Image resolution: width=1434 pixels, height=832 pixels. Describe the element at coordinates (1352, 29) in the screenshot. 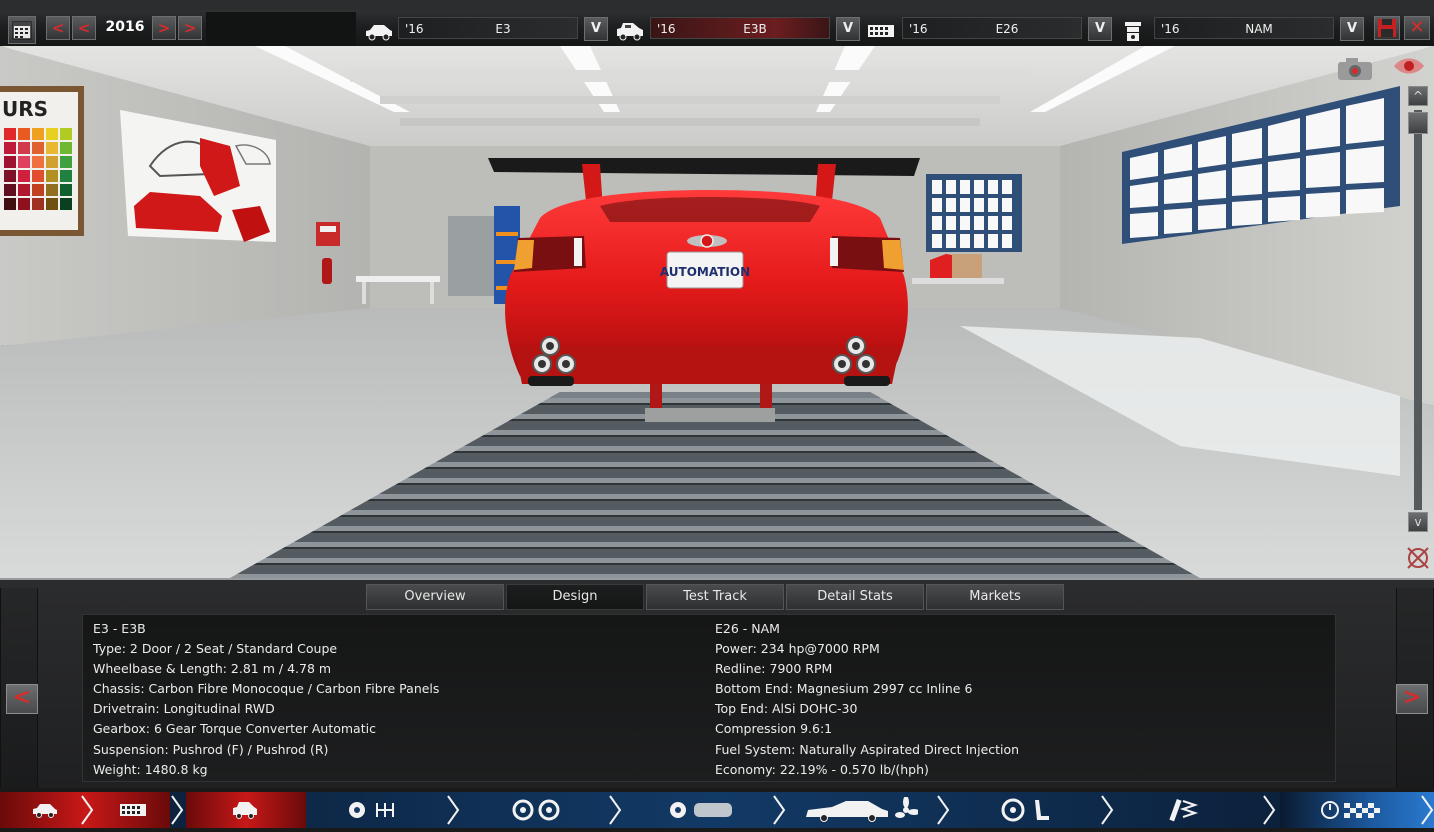

I see `engine-variant-dropdown: V` at that location.